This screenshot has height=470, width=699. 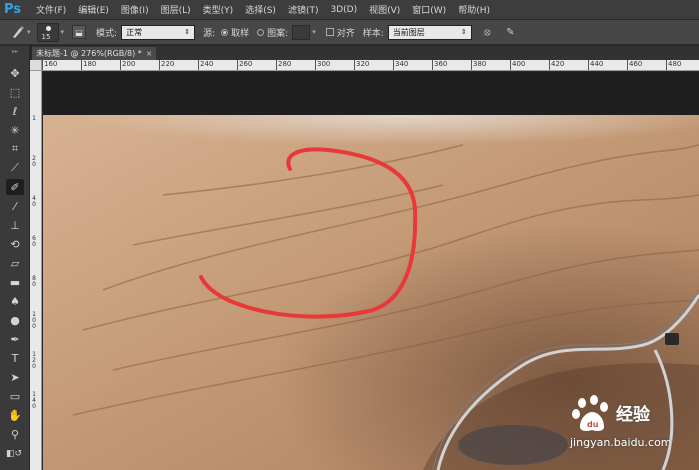 What do you see at coordinates (93, 9) in the screenshot?
I see `menu-edit: 编辑(E)` at bounding box center [93, 9].